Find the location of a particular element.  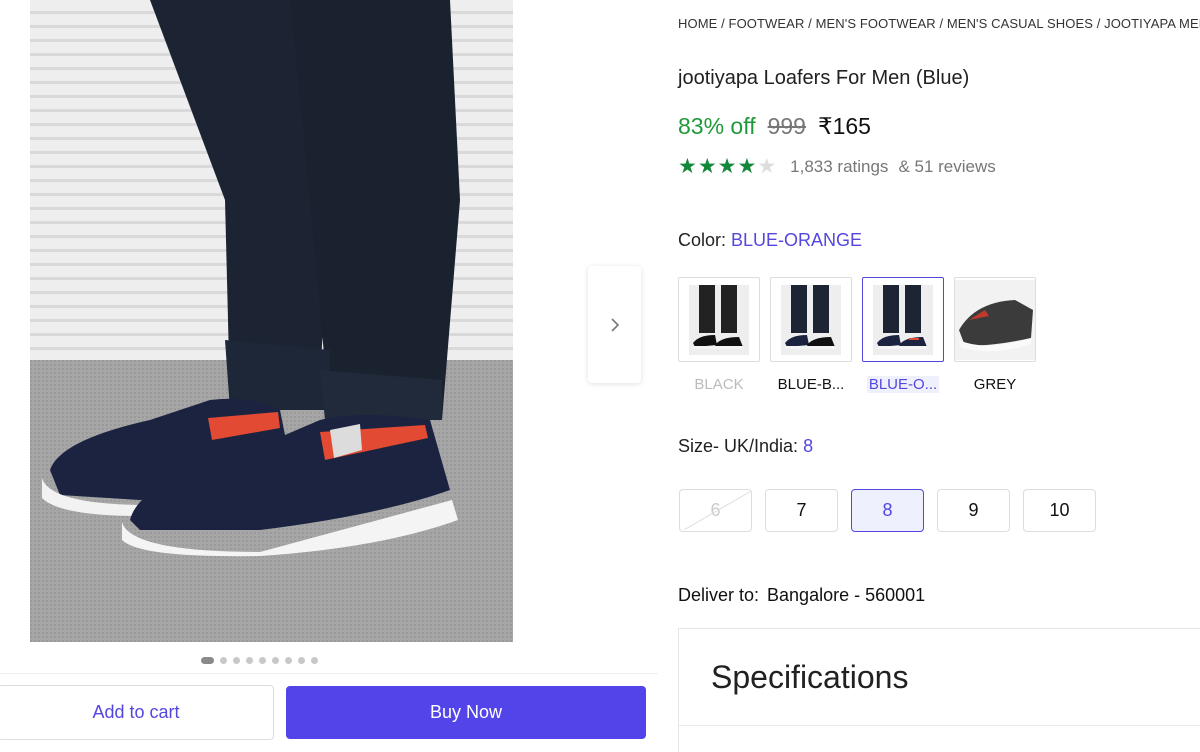

delivery-label: Deliver to: is located at coordinates (719, 595).